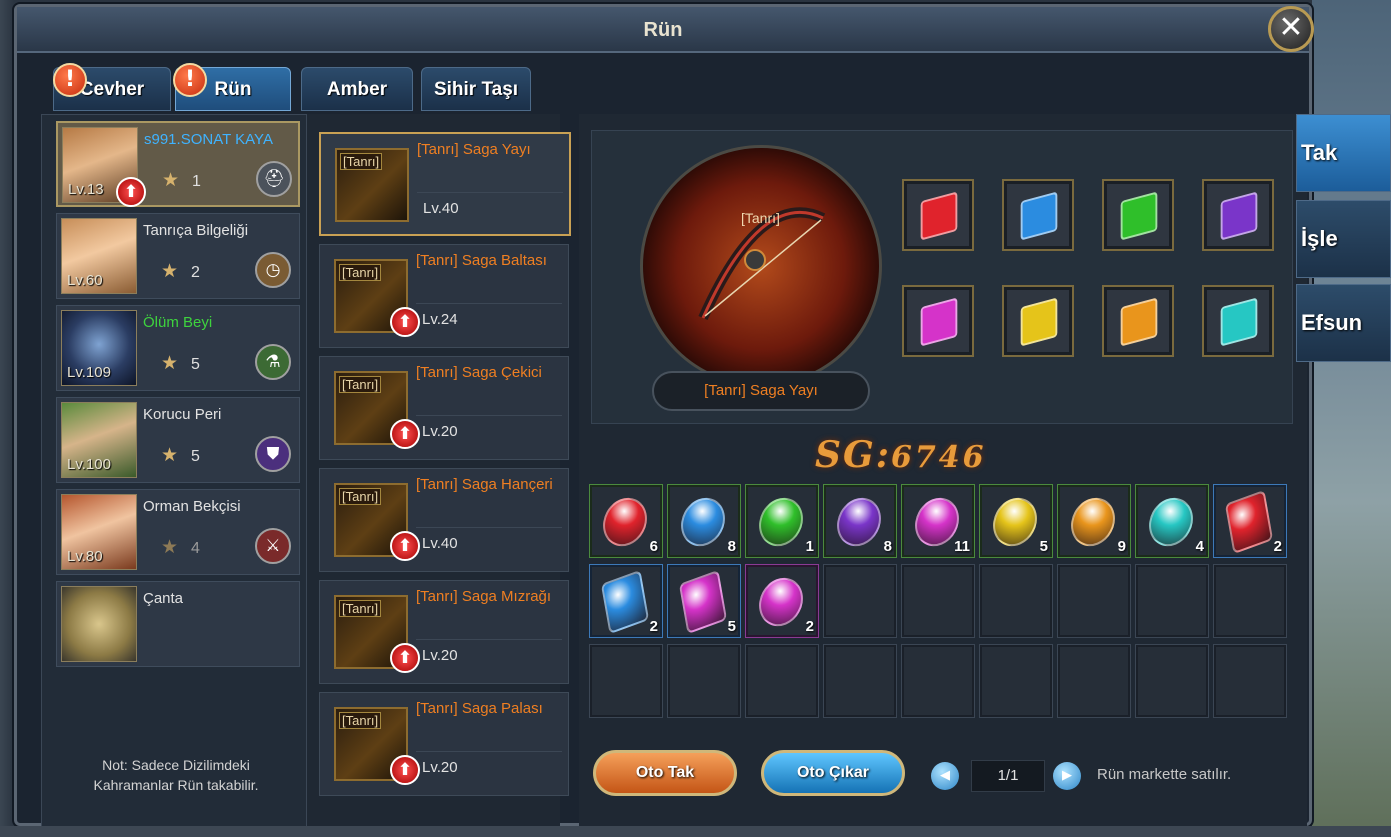  I want to click on next-page-icon: ▶, so click(1067, 776).